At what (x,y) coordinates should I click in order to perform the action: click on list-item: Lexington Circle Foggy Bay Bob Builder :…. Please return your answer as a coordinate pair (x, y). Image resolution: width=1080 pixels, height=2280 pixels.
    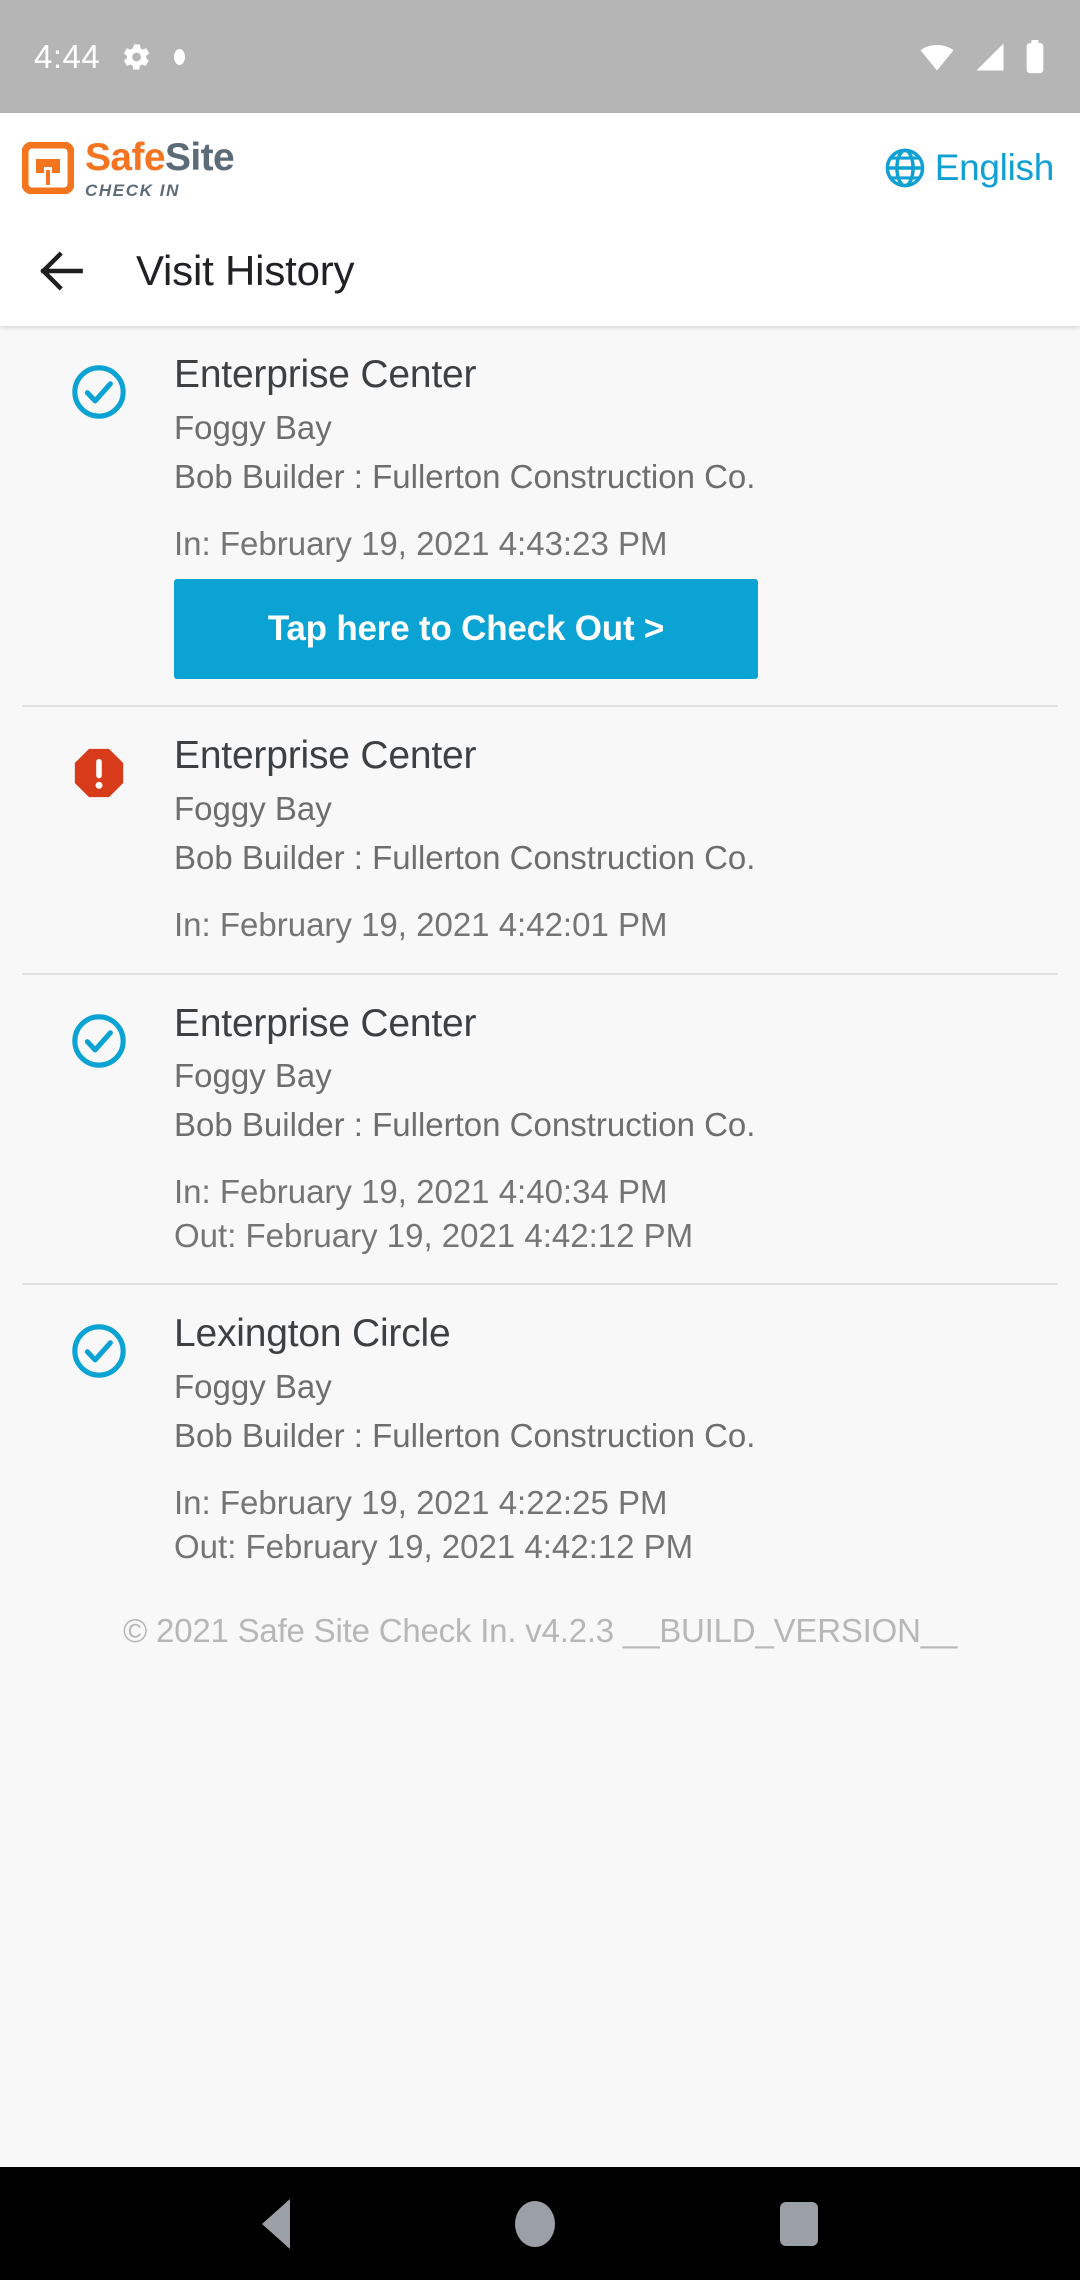
    Looking at the image, I should click on (540, 1426).